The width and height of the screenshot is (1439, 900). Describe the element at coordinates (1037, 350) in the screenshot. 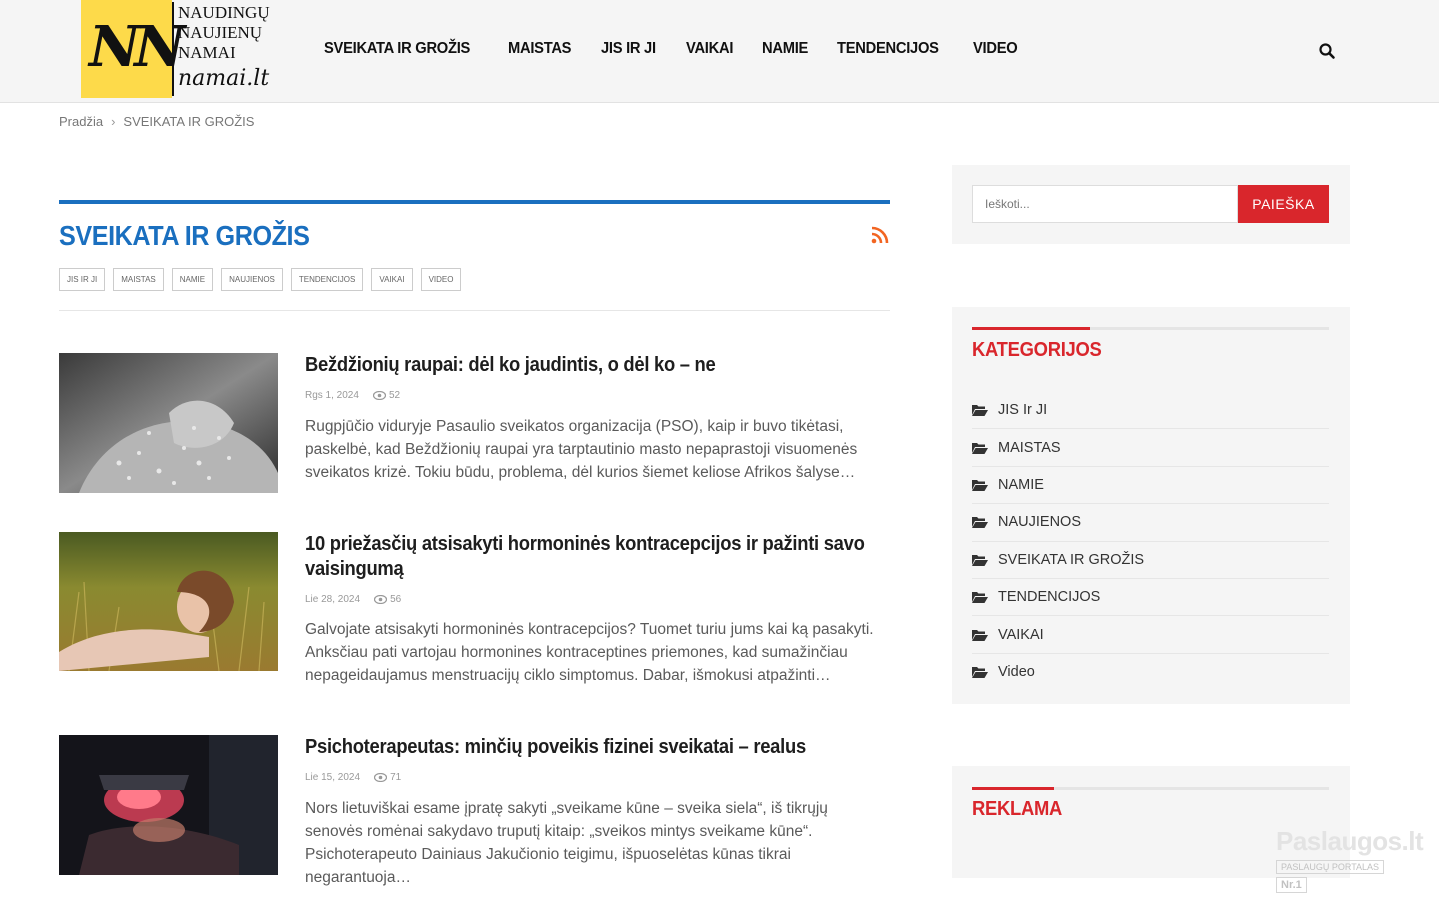

I see `categories-title: KATEGORIJOS` at that location.